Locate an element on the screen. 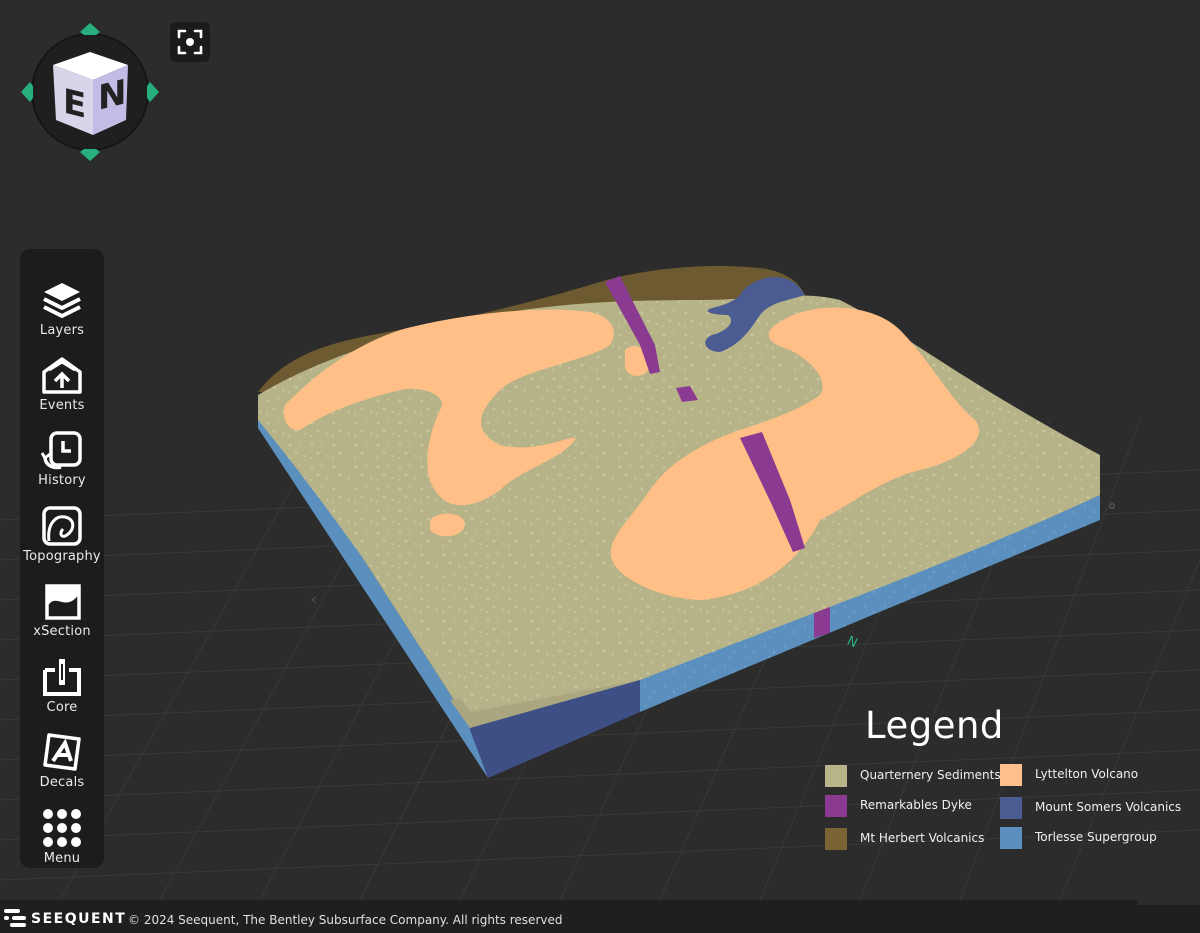  axis-marker-dot is located at coordinates (1112, 506).